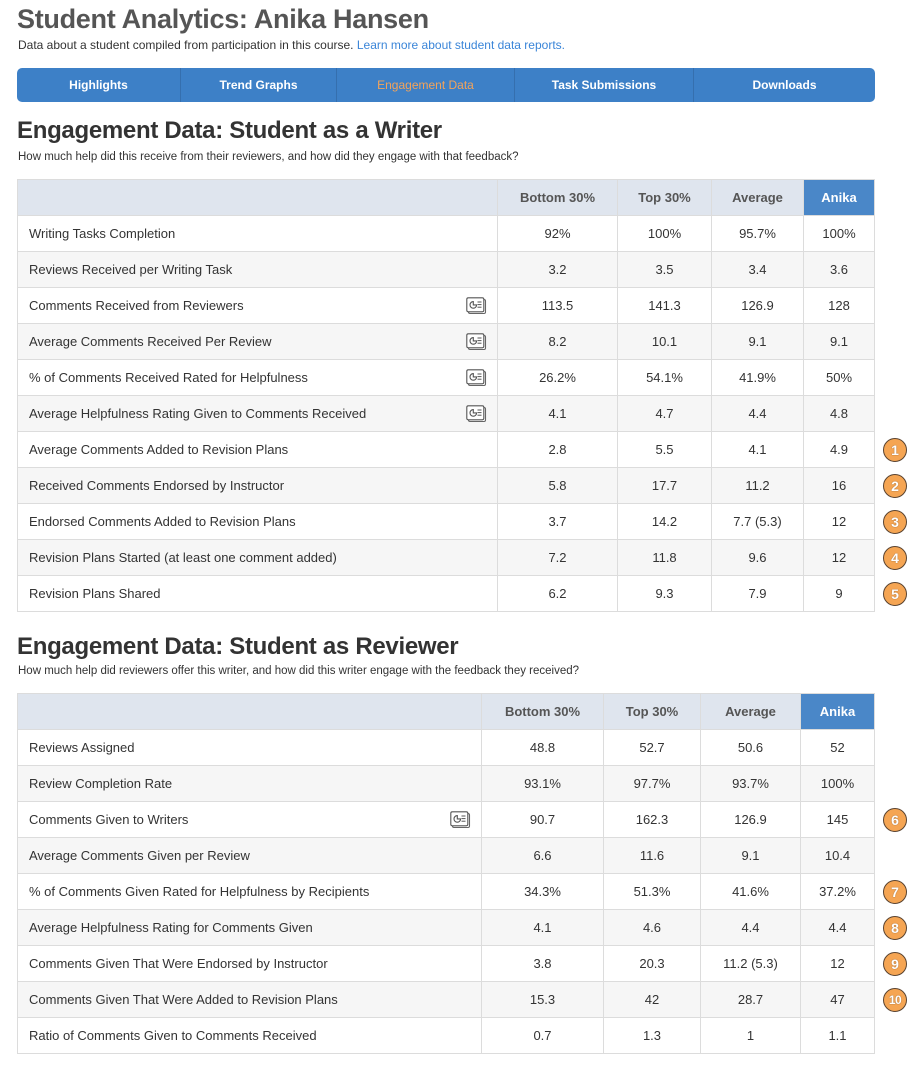 This screenshot has width=907, height=1068. I want to click on annotation-badge: 4, so click(895, 558).